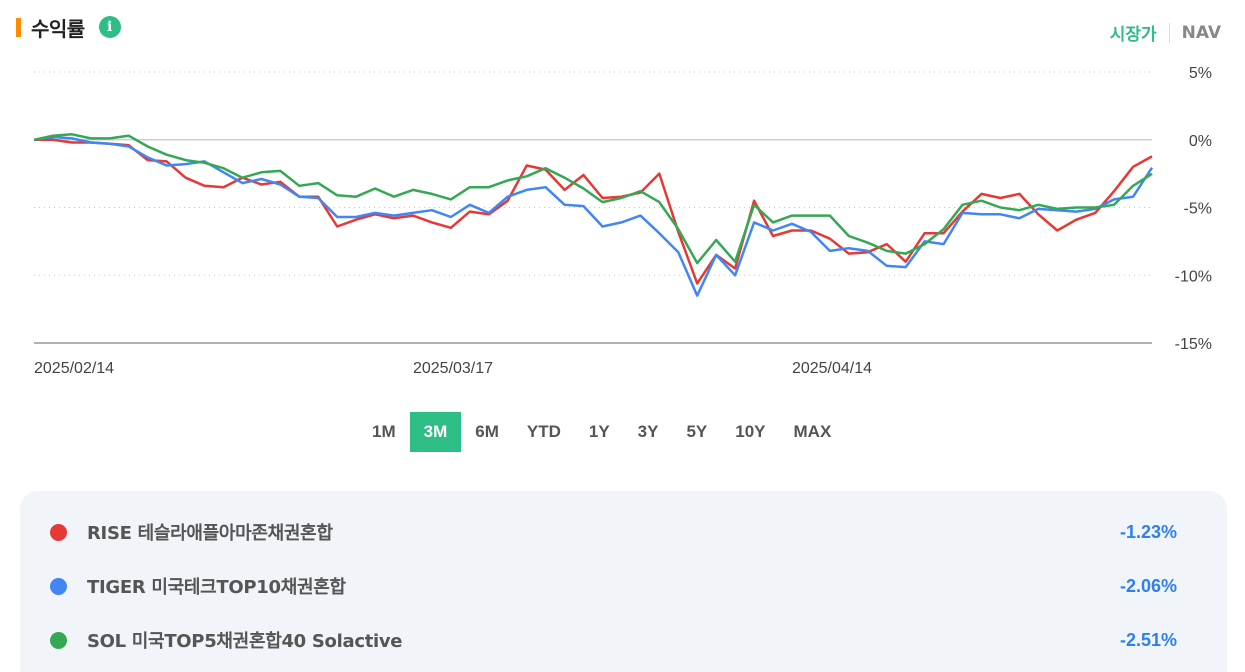 Image resolution: width=1245 pixels, height=672 pixels. I want to click on legend-item: SOL 미국TOP5채권혼합40 Solactive -2.51%, so click(613, 640).